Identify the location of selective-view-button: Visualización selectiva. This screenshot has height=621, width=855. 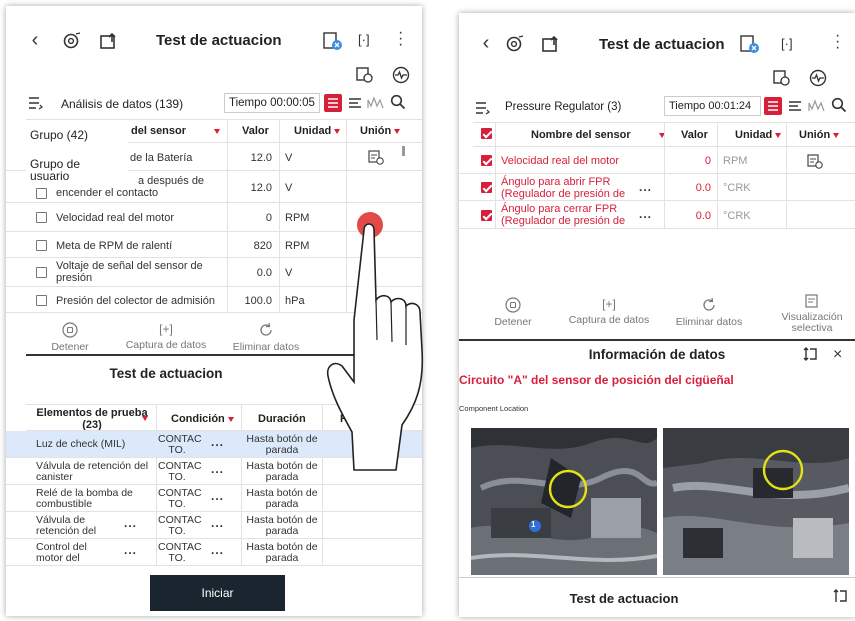
(812, 313).